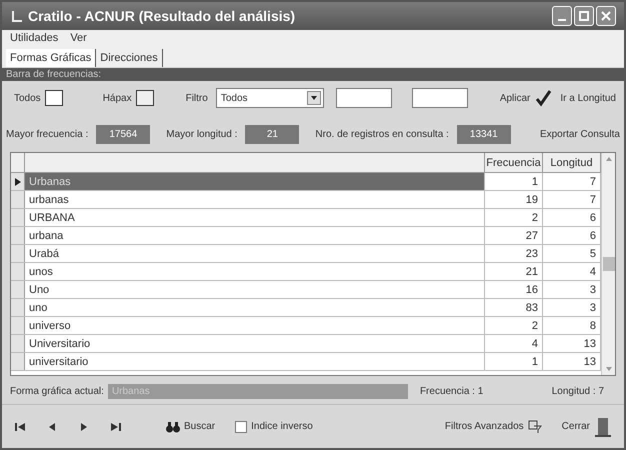  Describe the element at coordinates (609, 159) in the screenshot. I see `scroll-up-icon` at that location.